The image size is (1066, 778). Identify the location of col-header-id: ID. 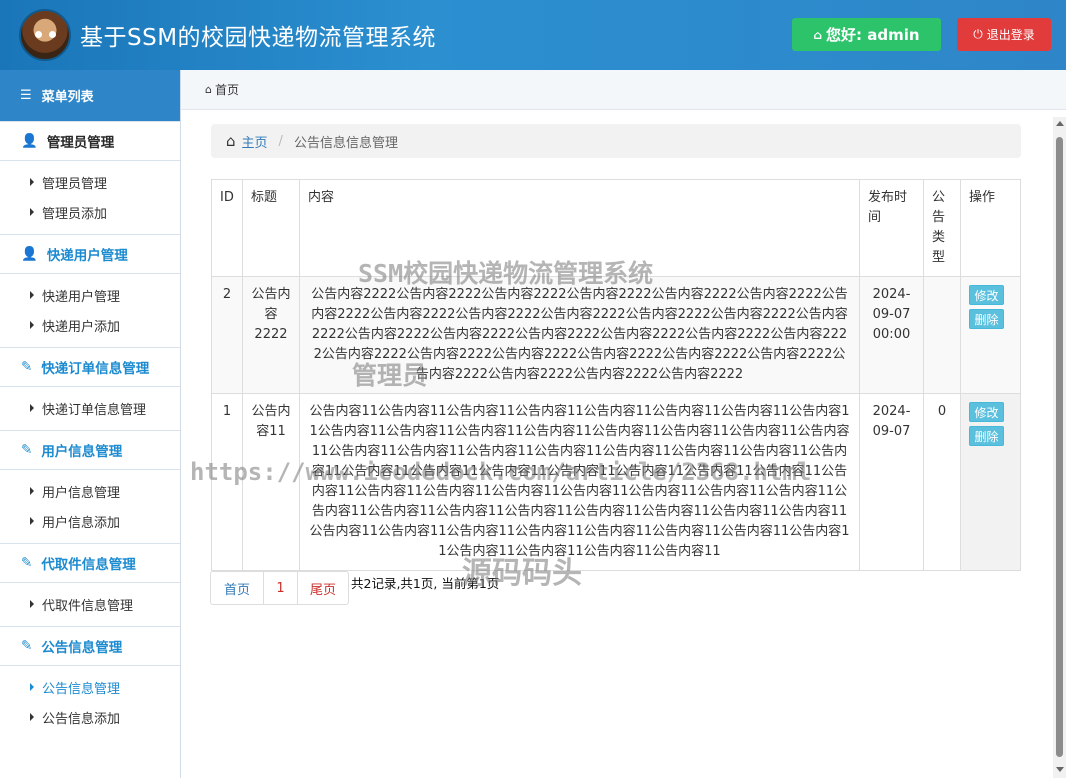
(227, 228).